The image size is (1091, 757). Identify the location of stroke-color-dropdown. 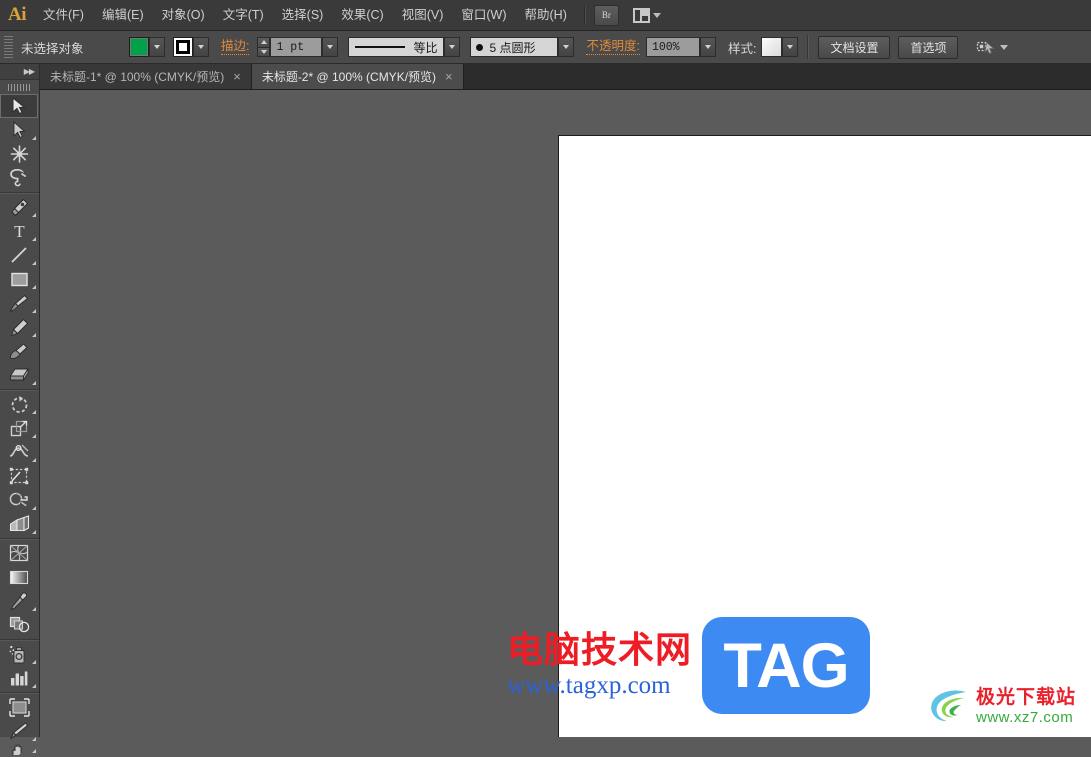
(201, 47).